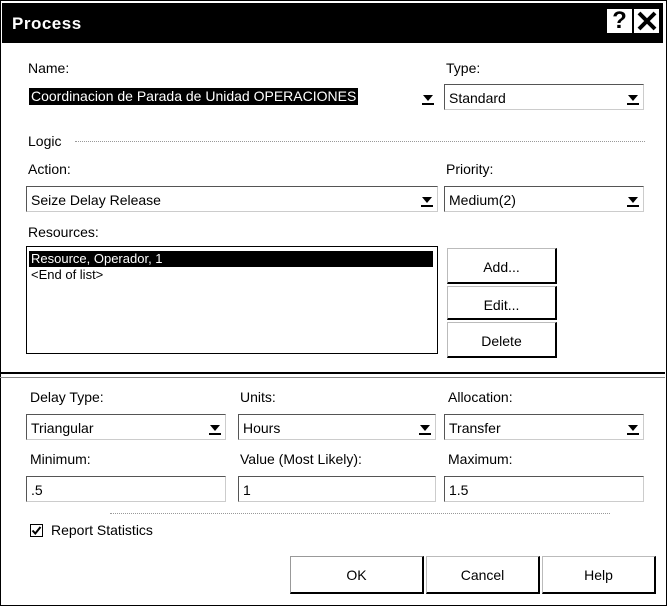  I want to click on section-separator, so click(332, 375).